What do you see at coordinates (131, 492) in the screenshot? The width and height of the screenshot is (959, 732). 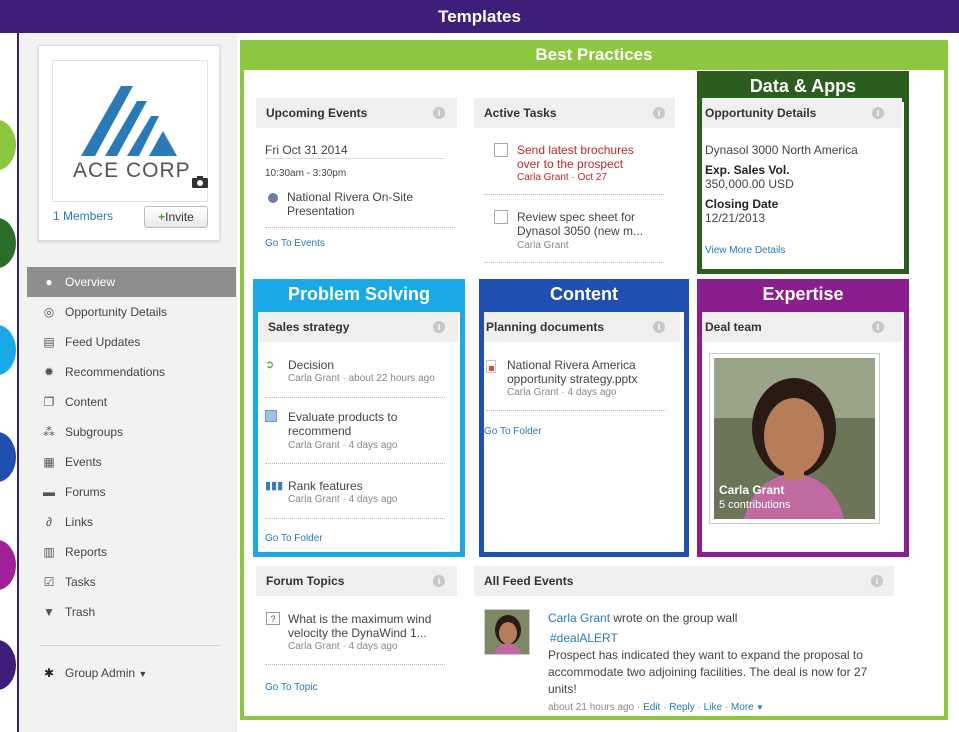 I see `nav-forums: ▬ Forums` at bounding box center [131, 492].